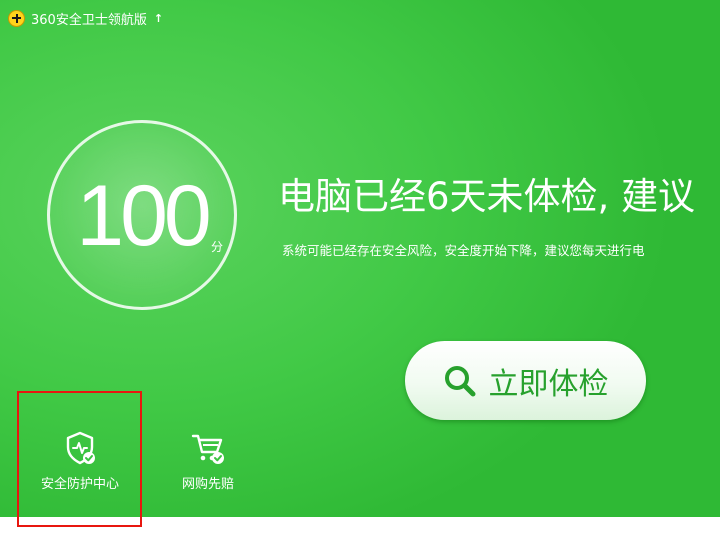 This screenshot has width=720, height=541. I want to click on score-value: 100, so click(144, 216).